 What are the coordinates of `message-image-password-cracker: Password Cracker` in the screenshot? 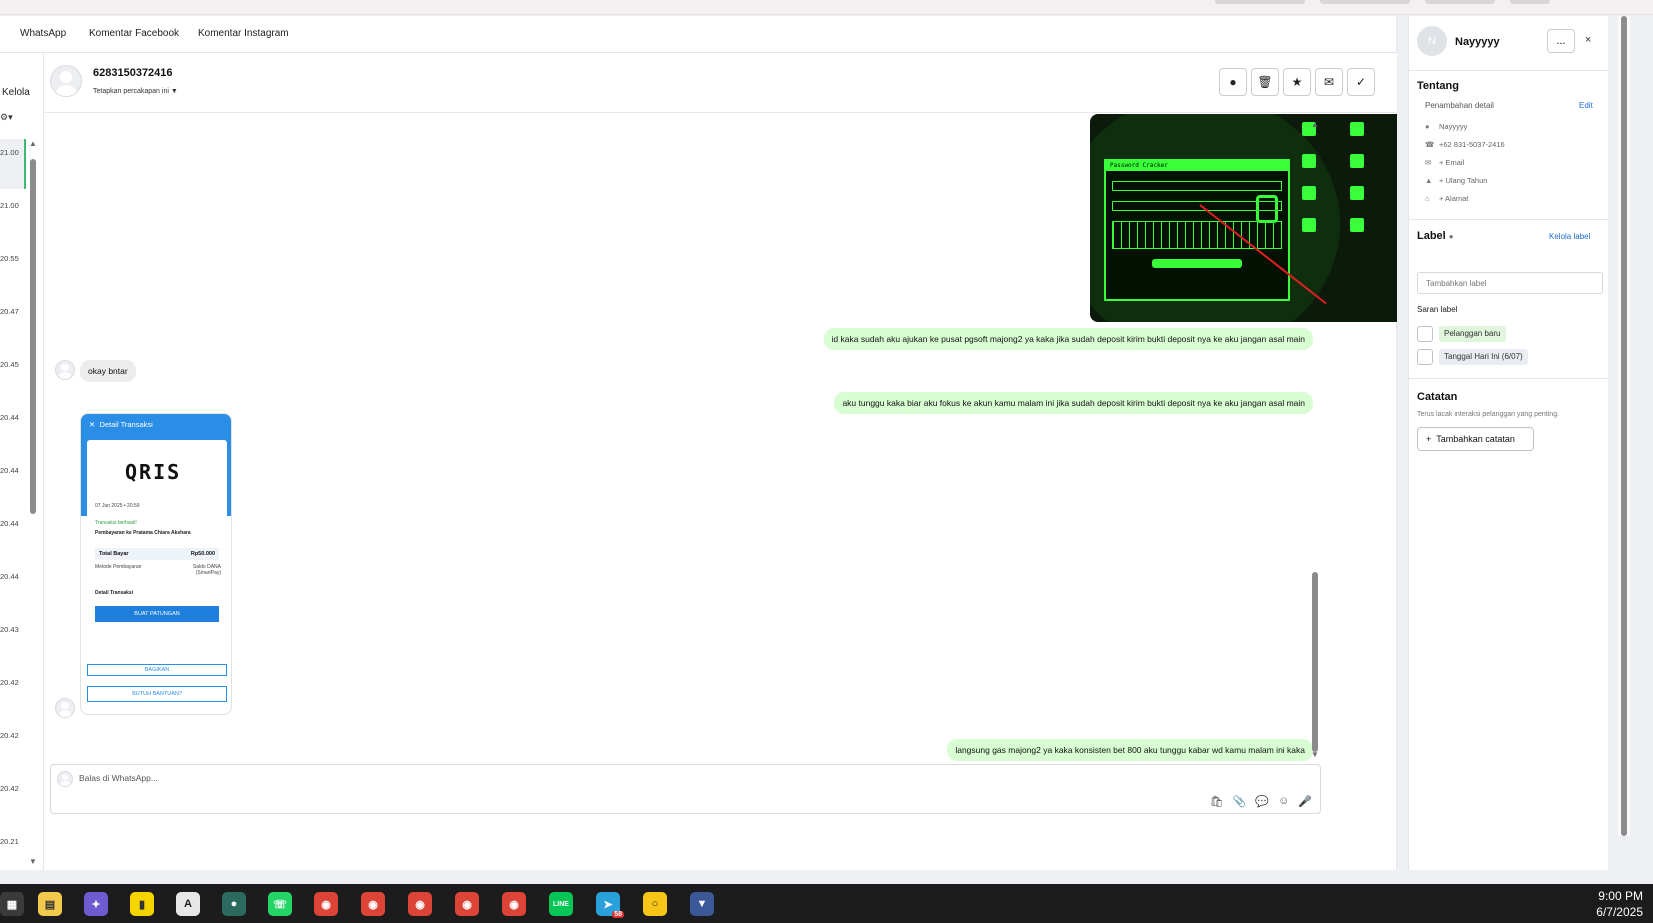 It's located at (1243, 218).